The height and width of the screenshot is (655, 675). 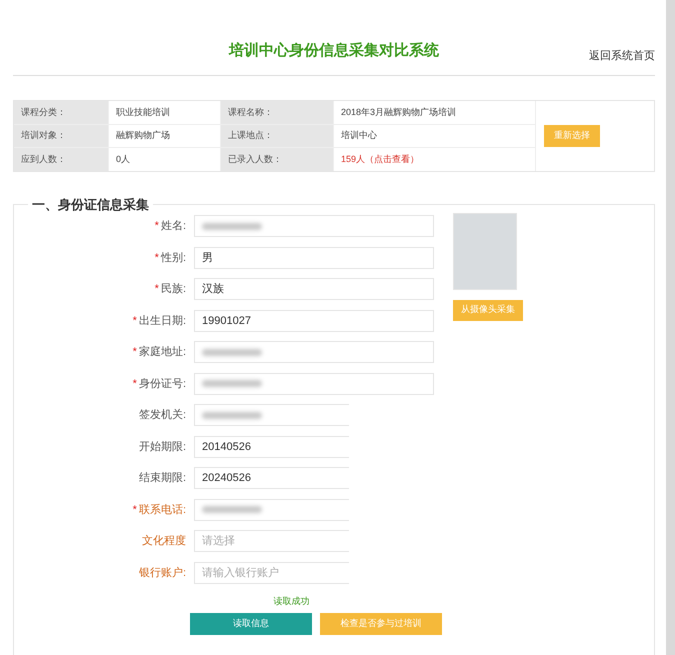 I want to click on field-label: 民族:, so click(x=173, y=289).